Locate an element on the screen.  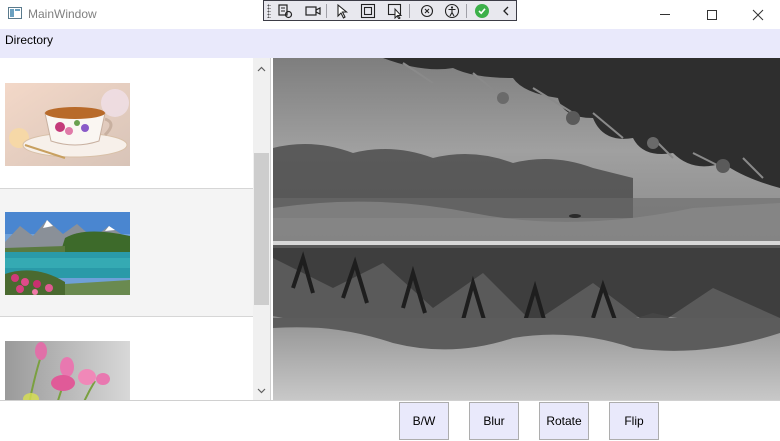
menu-item-directory: Directory is located at coordinates (29, 40).